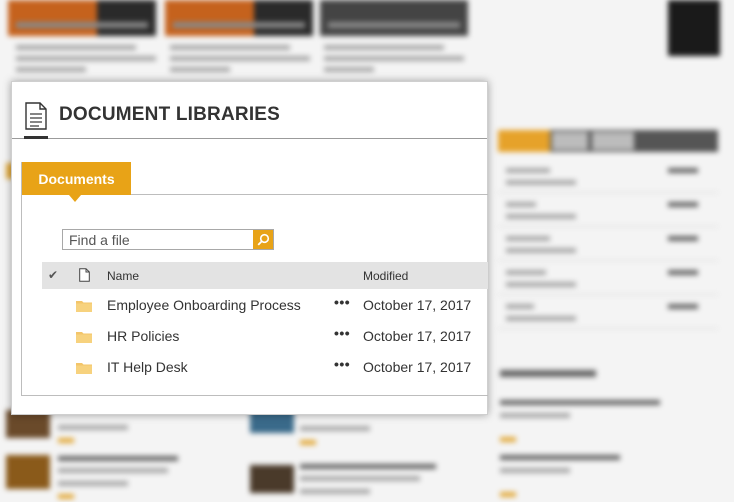 The image size is (734, 502). I want to click on search-button, so click(263, 239).